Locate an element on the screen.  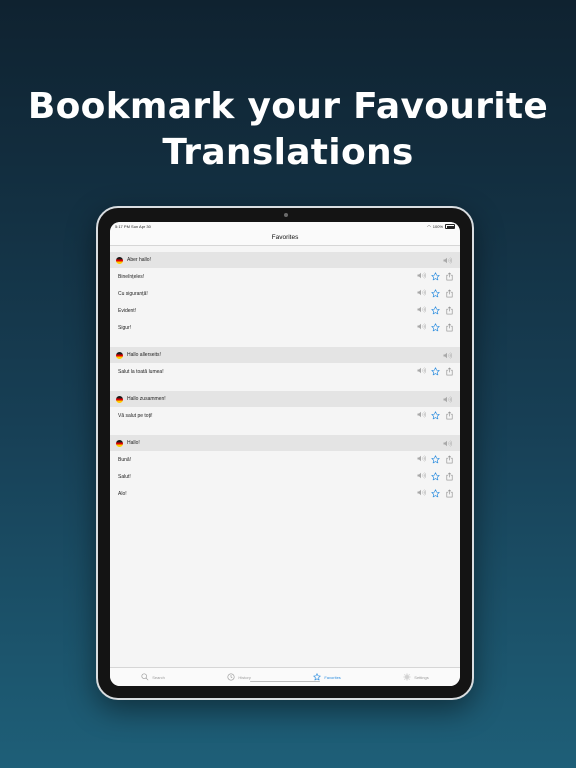
tab-label: Favorites is located at coordinates (332, 677).